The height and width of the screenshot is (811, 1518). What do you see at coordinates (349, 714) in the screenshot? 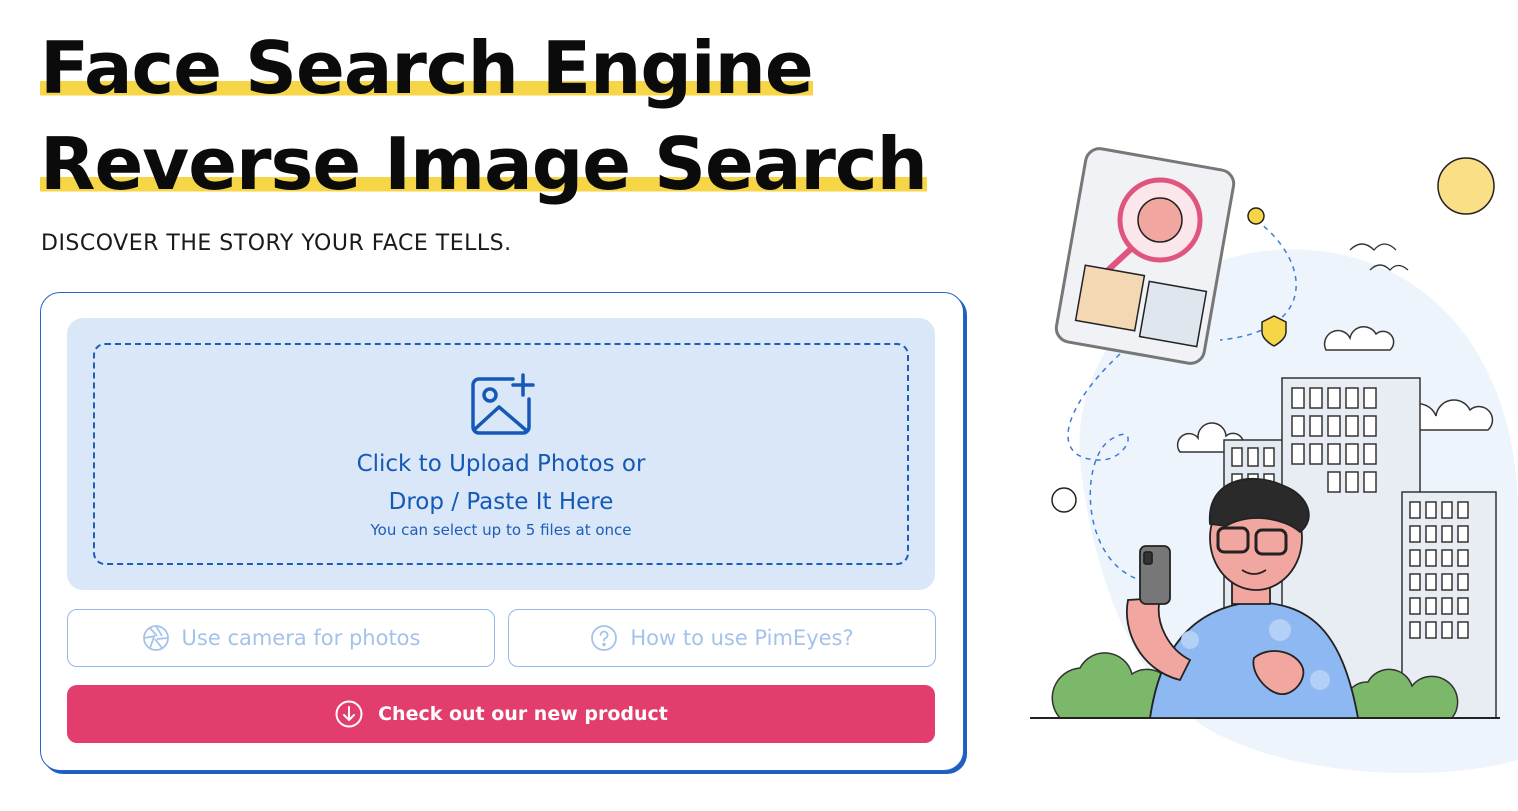
I see `arrow-down-circle-icon` at bounding box center [349, 714].